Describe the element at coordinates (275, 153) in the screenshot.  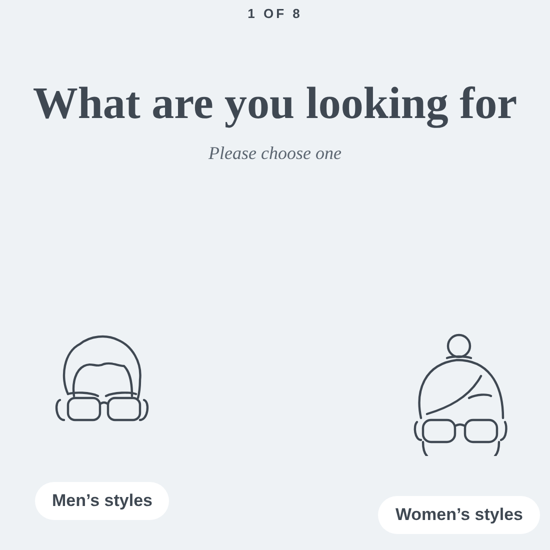
I see `page-subtitle: Please choose one` at that location.